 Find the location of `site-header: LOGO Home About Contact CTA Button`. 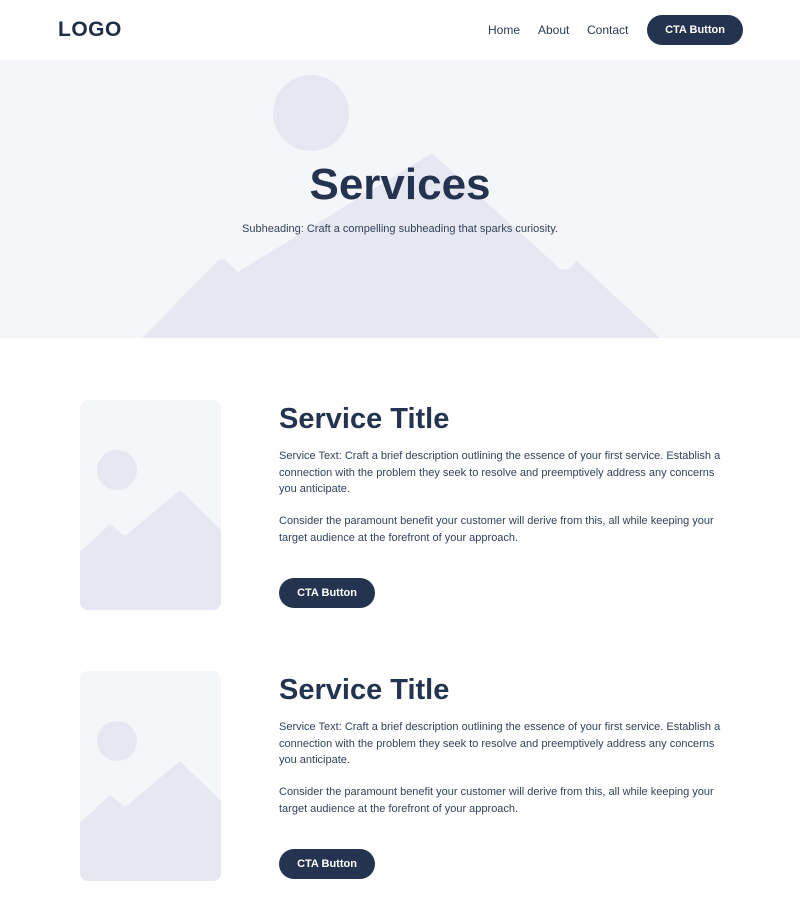

site-header: LOGO Home About Contact CTA Button is located at coordinates (400, 30).